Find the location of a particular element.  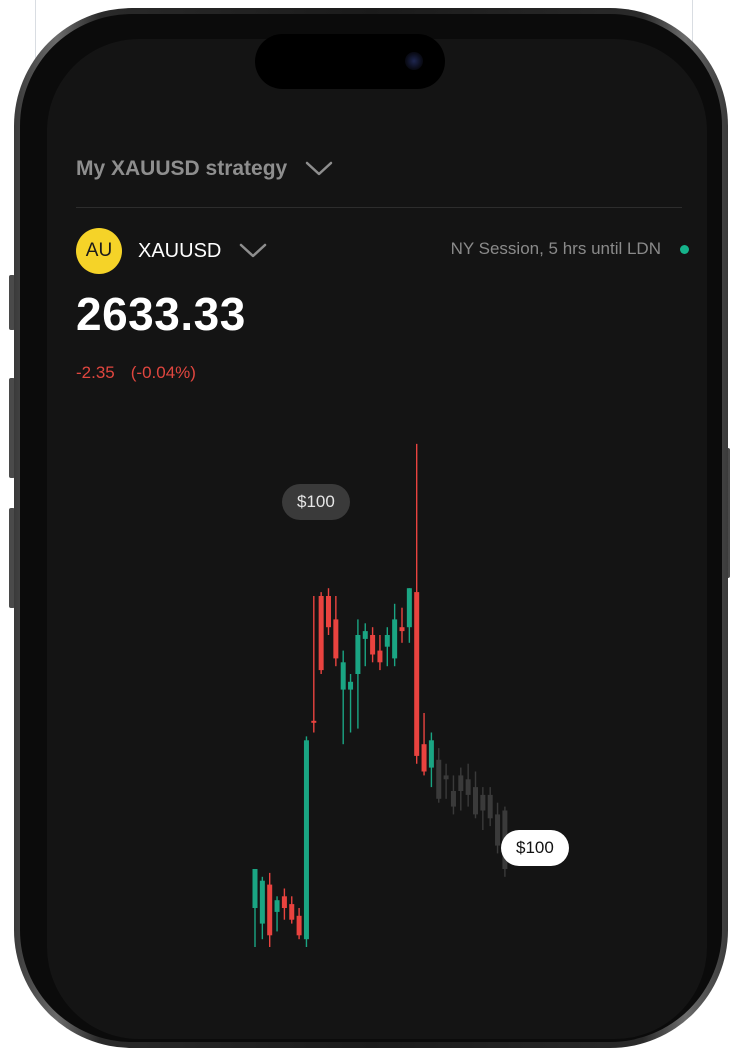

dynamic-island is located at coordinates (350, 61).